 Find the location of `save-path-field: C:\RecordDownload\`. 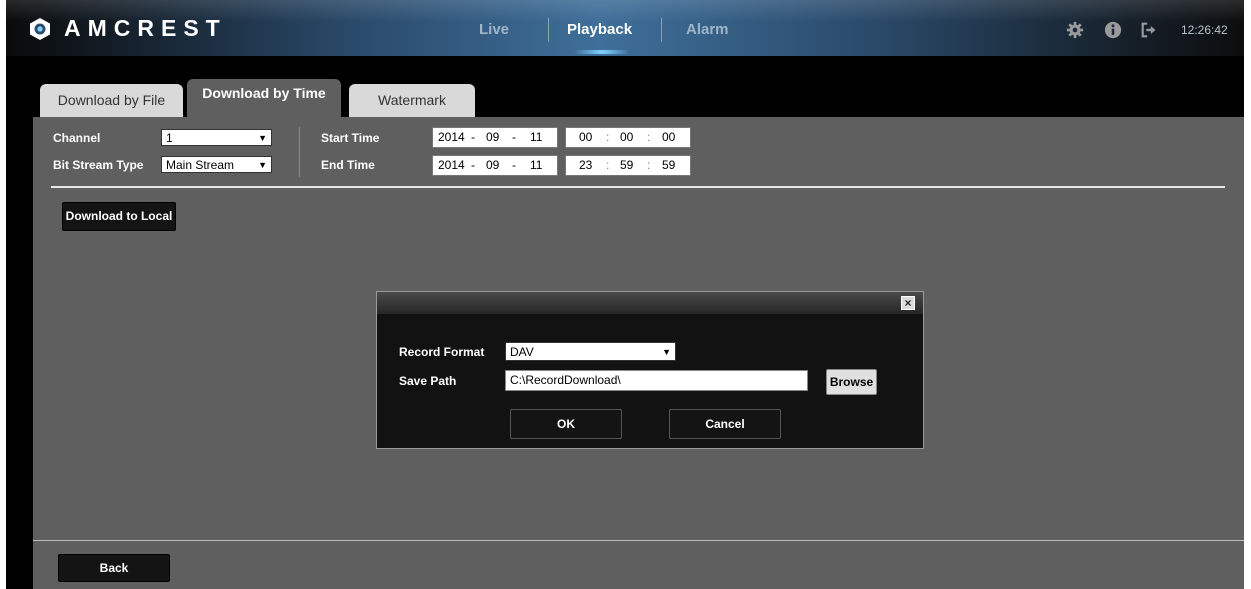

save-path-field: C:\RecordDownload\ is located at coordinates (656, 380).